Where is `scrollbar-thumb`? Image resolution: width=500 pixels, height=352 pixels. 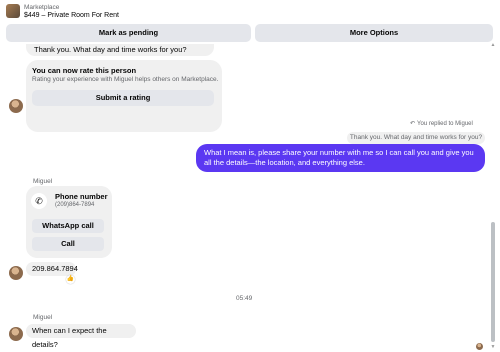 scrollbar-thumb is located at coordinates (493, 282).